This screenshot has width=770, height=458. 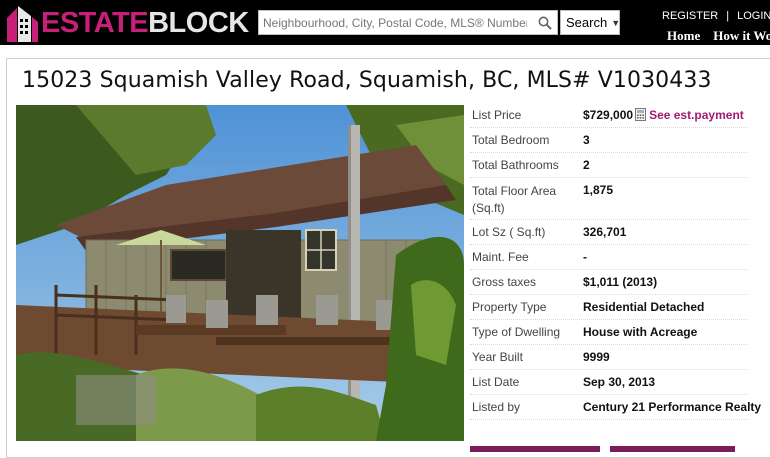 I want to click on spec-value: 1,875, so click(x=598, y=190).